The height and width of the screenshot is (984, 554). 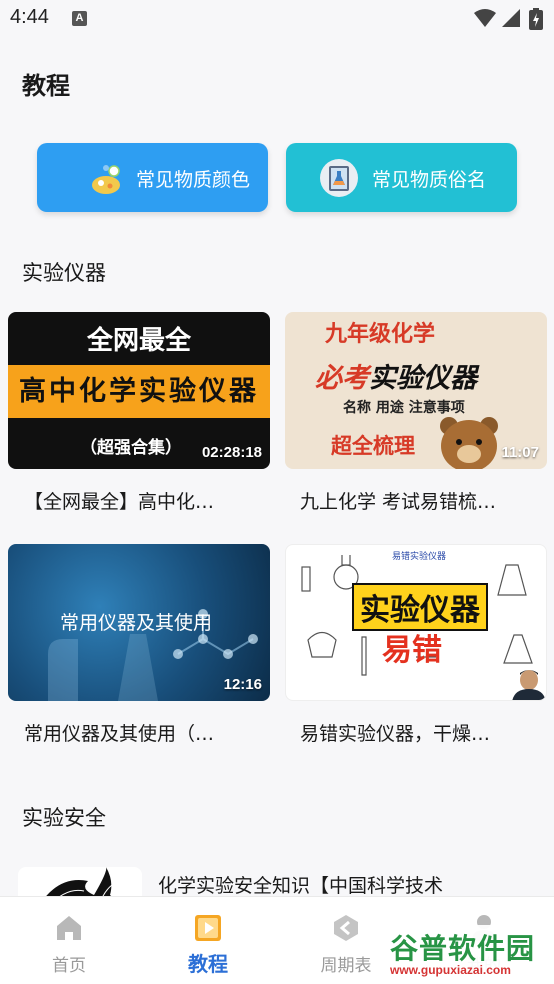 What do you see at coordinates (231, 452) in the screenshot?
I see `video-duration: 02:28:18` at bounding box center [231, 452].